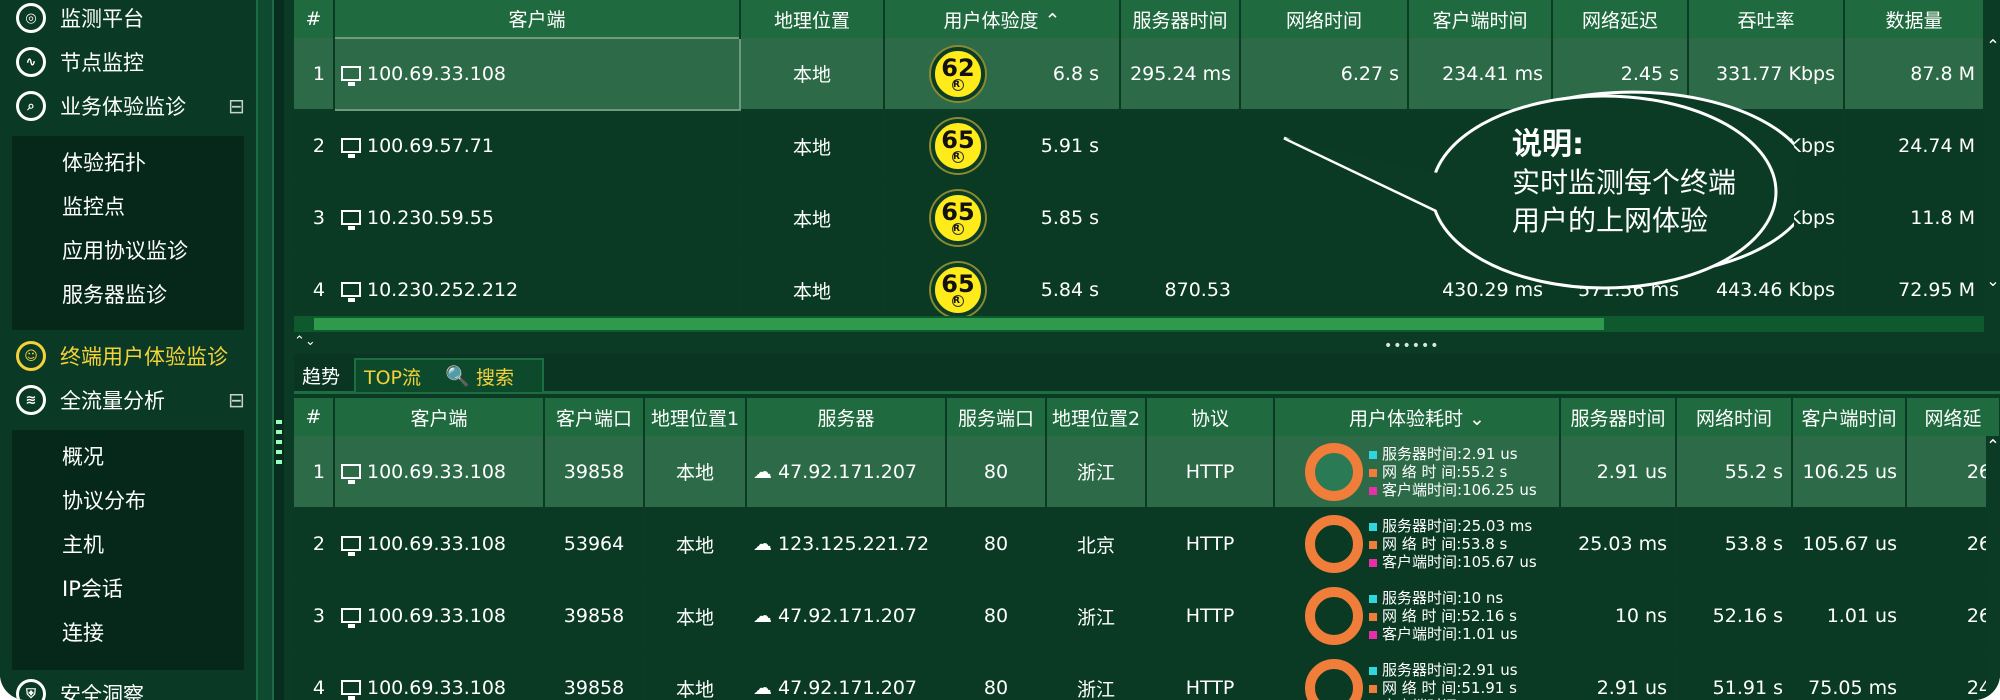 The width and height of the screenshot is (2000, 700). Describe the element at coordinates (1096, 544) in the screenshot. I see `location2-cell: 北京` at that location.